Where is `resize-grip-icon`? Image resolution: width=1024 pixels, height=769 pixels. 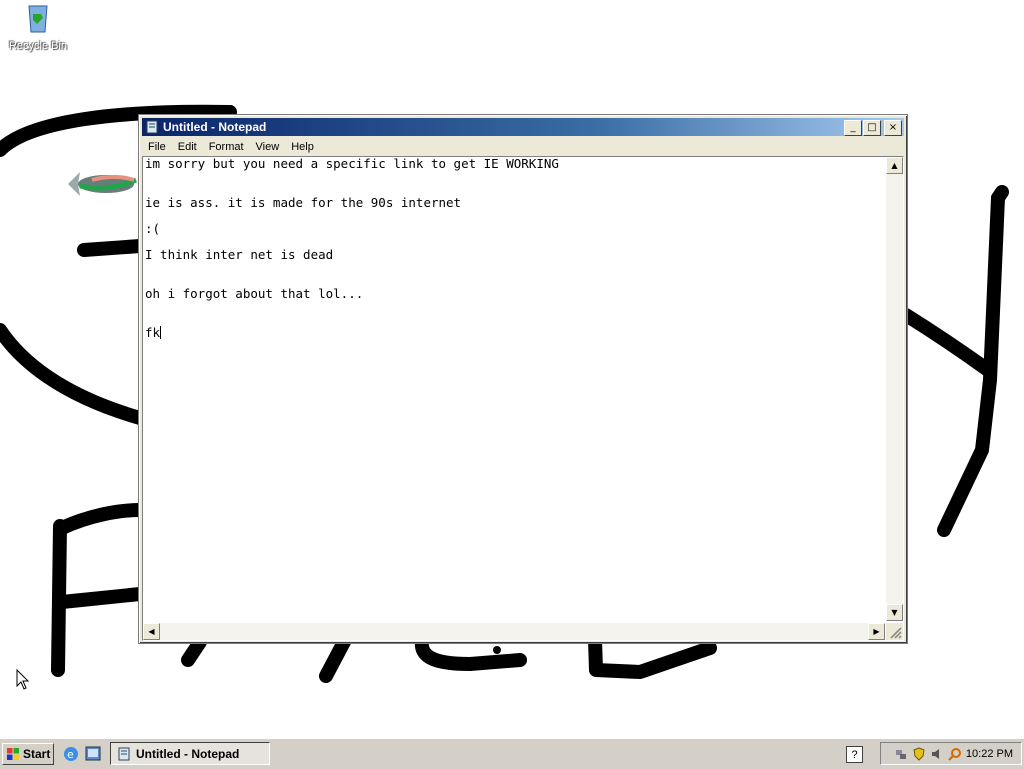
resize-grip-icon is located at coordinates (896, 633).